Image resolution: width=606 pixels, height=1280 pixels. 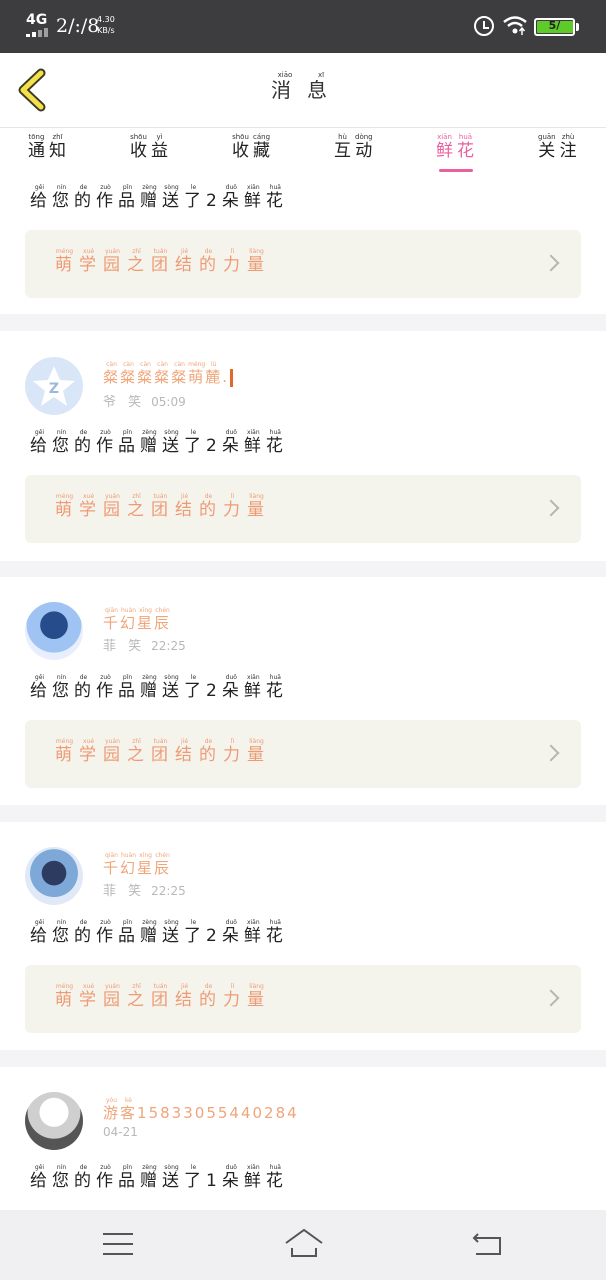 What do you see at coordinates (149, 1177) in the screenshot?
I see `message-char: 赠zèng` at bounding box center [149, 1177].